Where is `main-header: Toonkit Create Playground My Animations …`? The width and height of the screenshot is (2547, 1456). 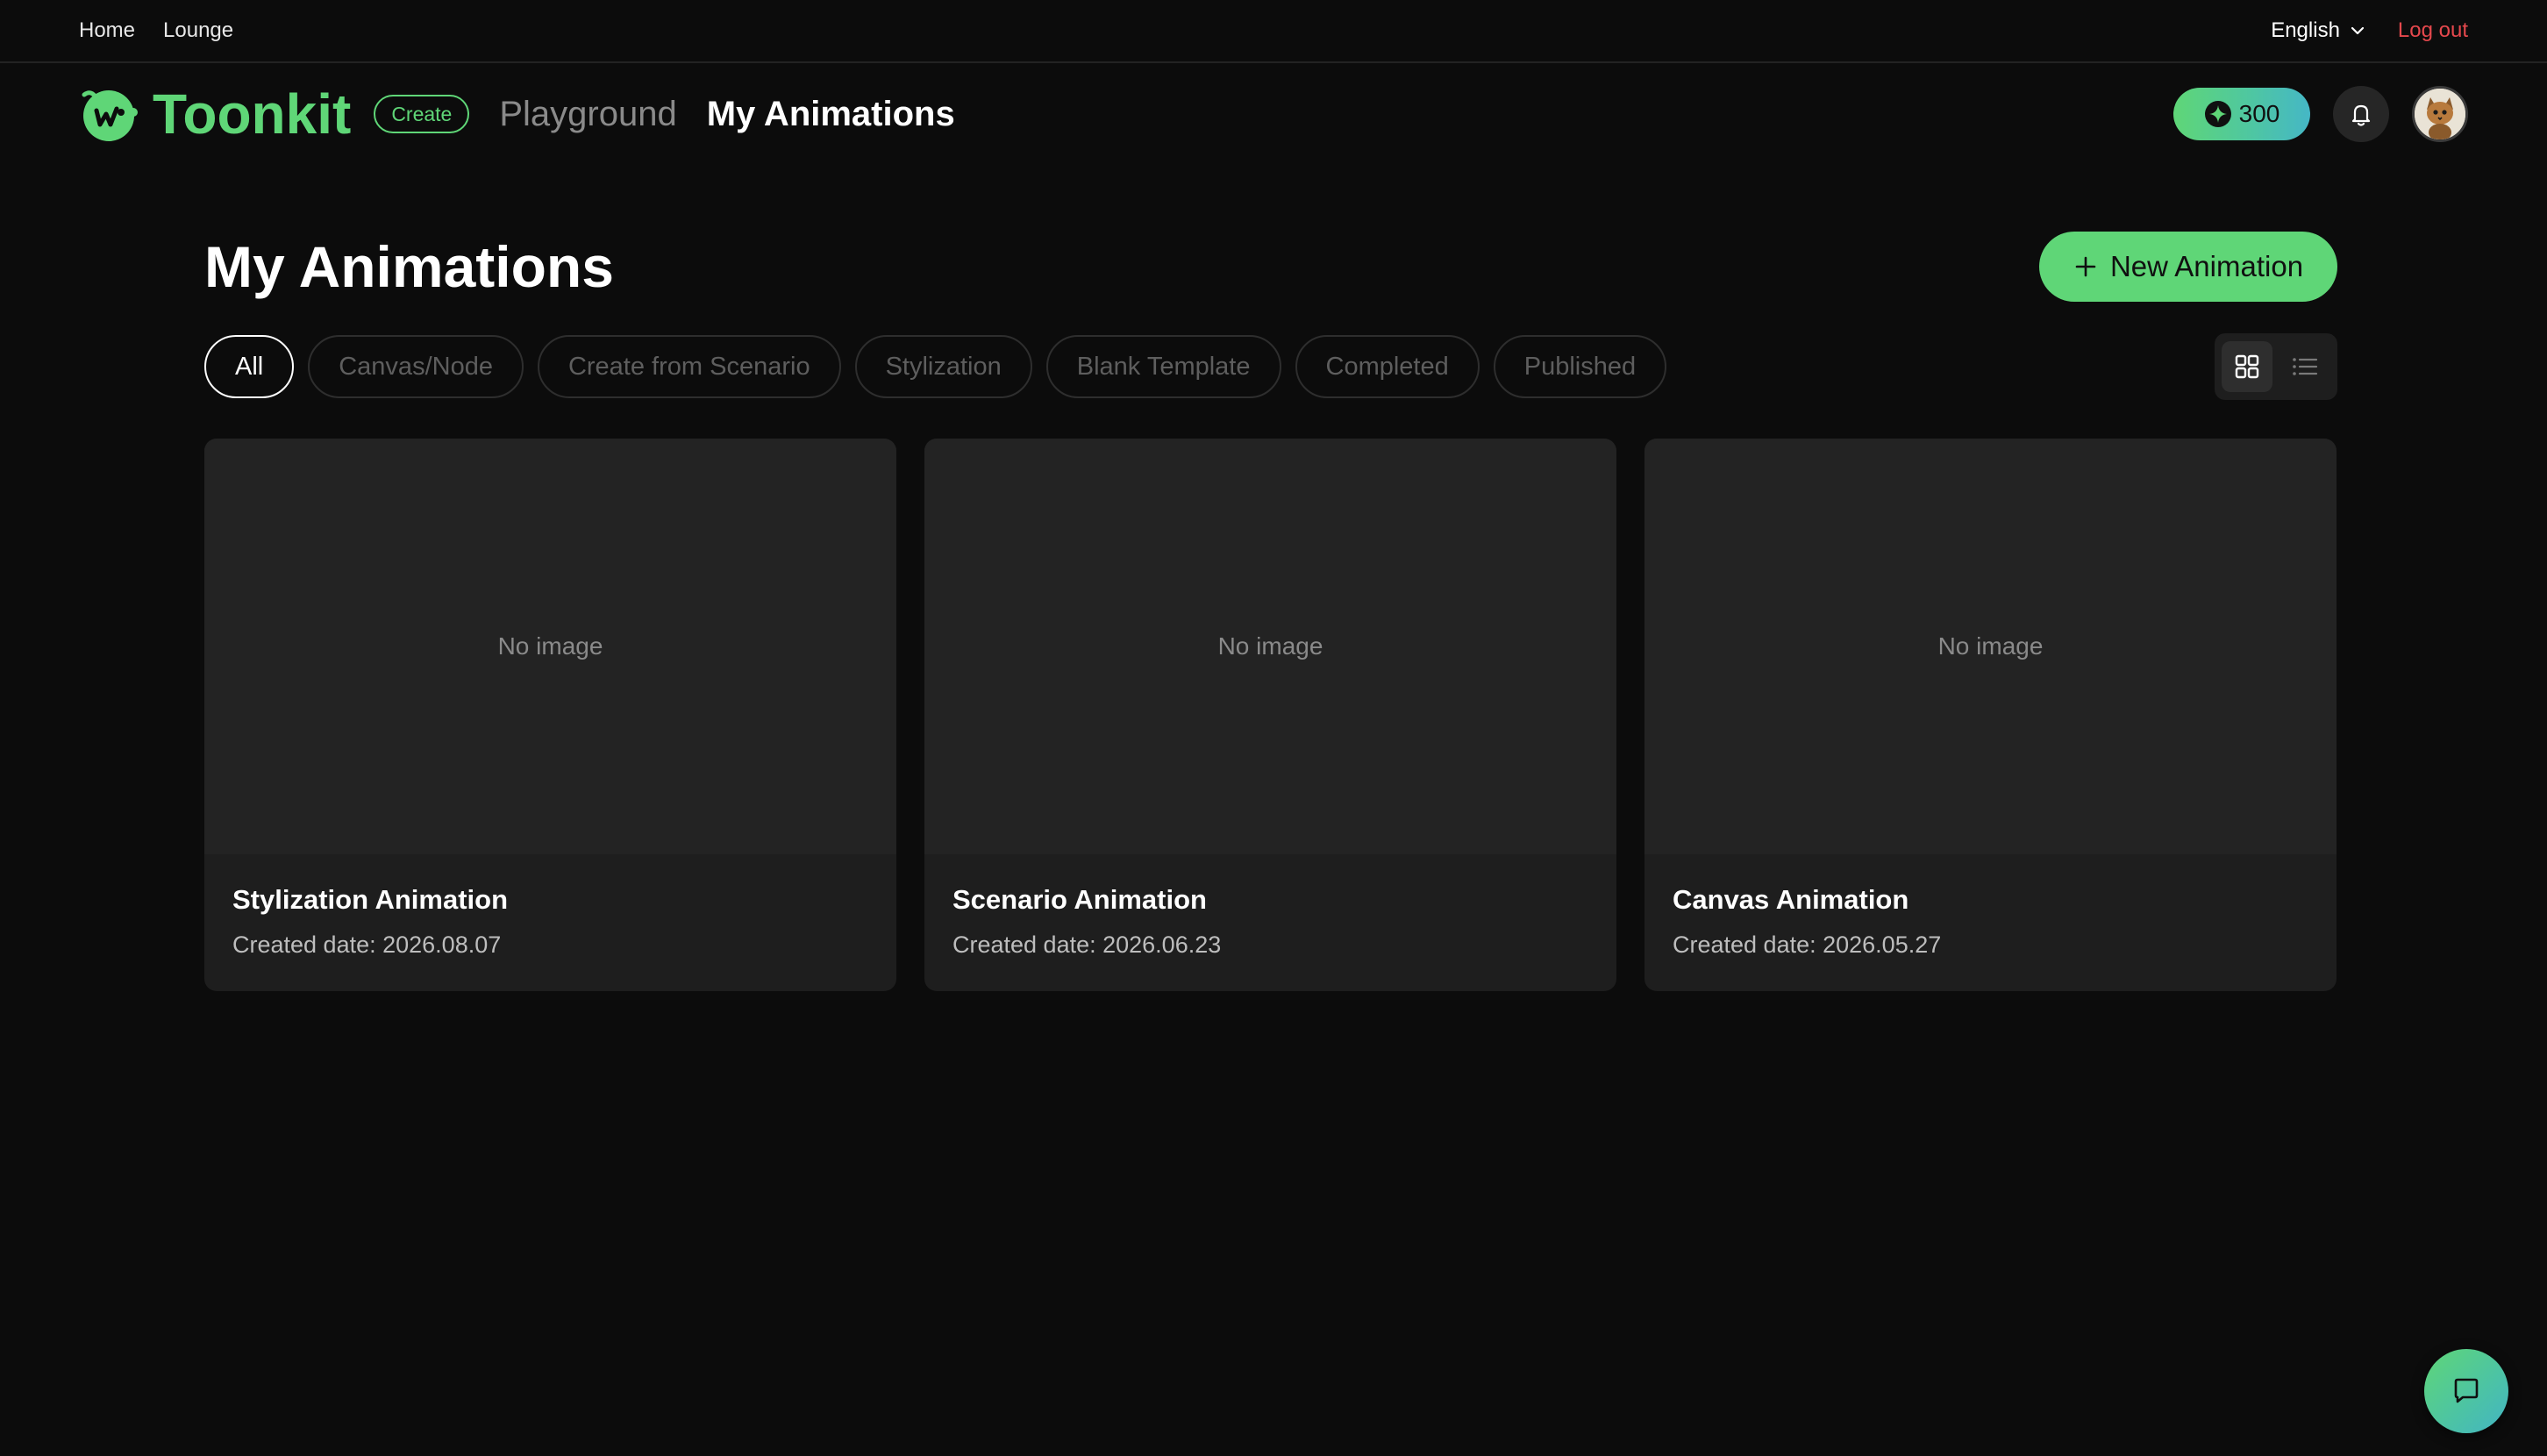
main-header: Toonkit Create Playground My Animations … is located at coordinates (1274, 114).